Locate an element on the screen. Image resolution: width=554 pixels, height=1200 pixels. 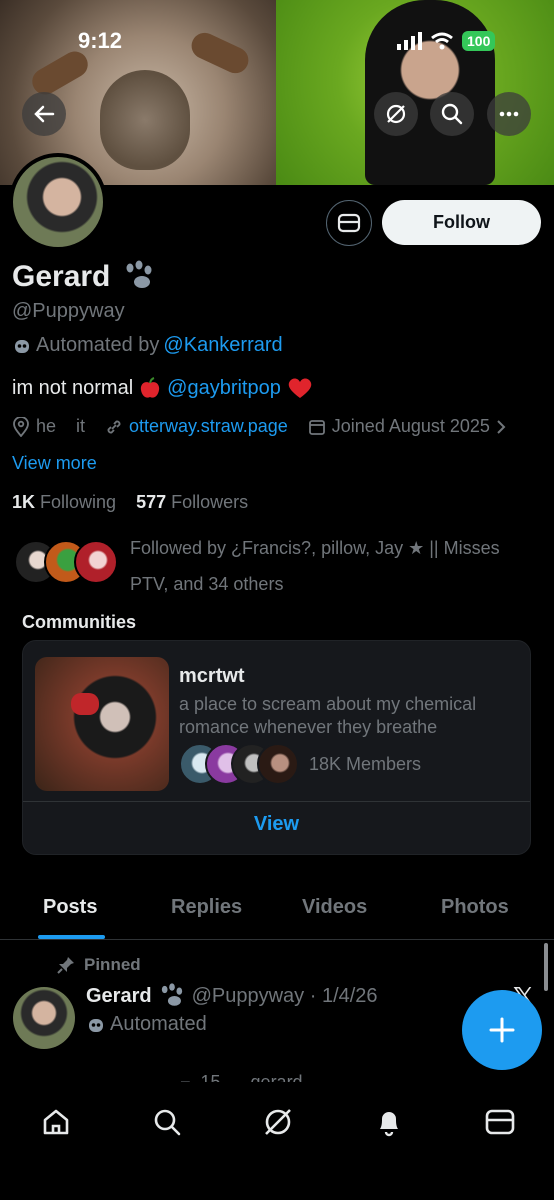
view-community-button: View is located at coordinates (276, 824).